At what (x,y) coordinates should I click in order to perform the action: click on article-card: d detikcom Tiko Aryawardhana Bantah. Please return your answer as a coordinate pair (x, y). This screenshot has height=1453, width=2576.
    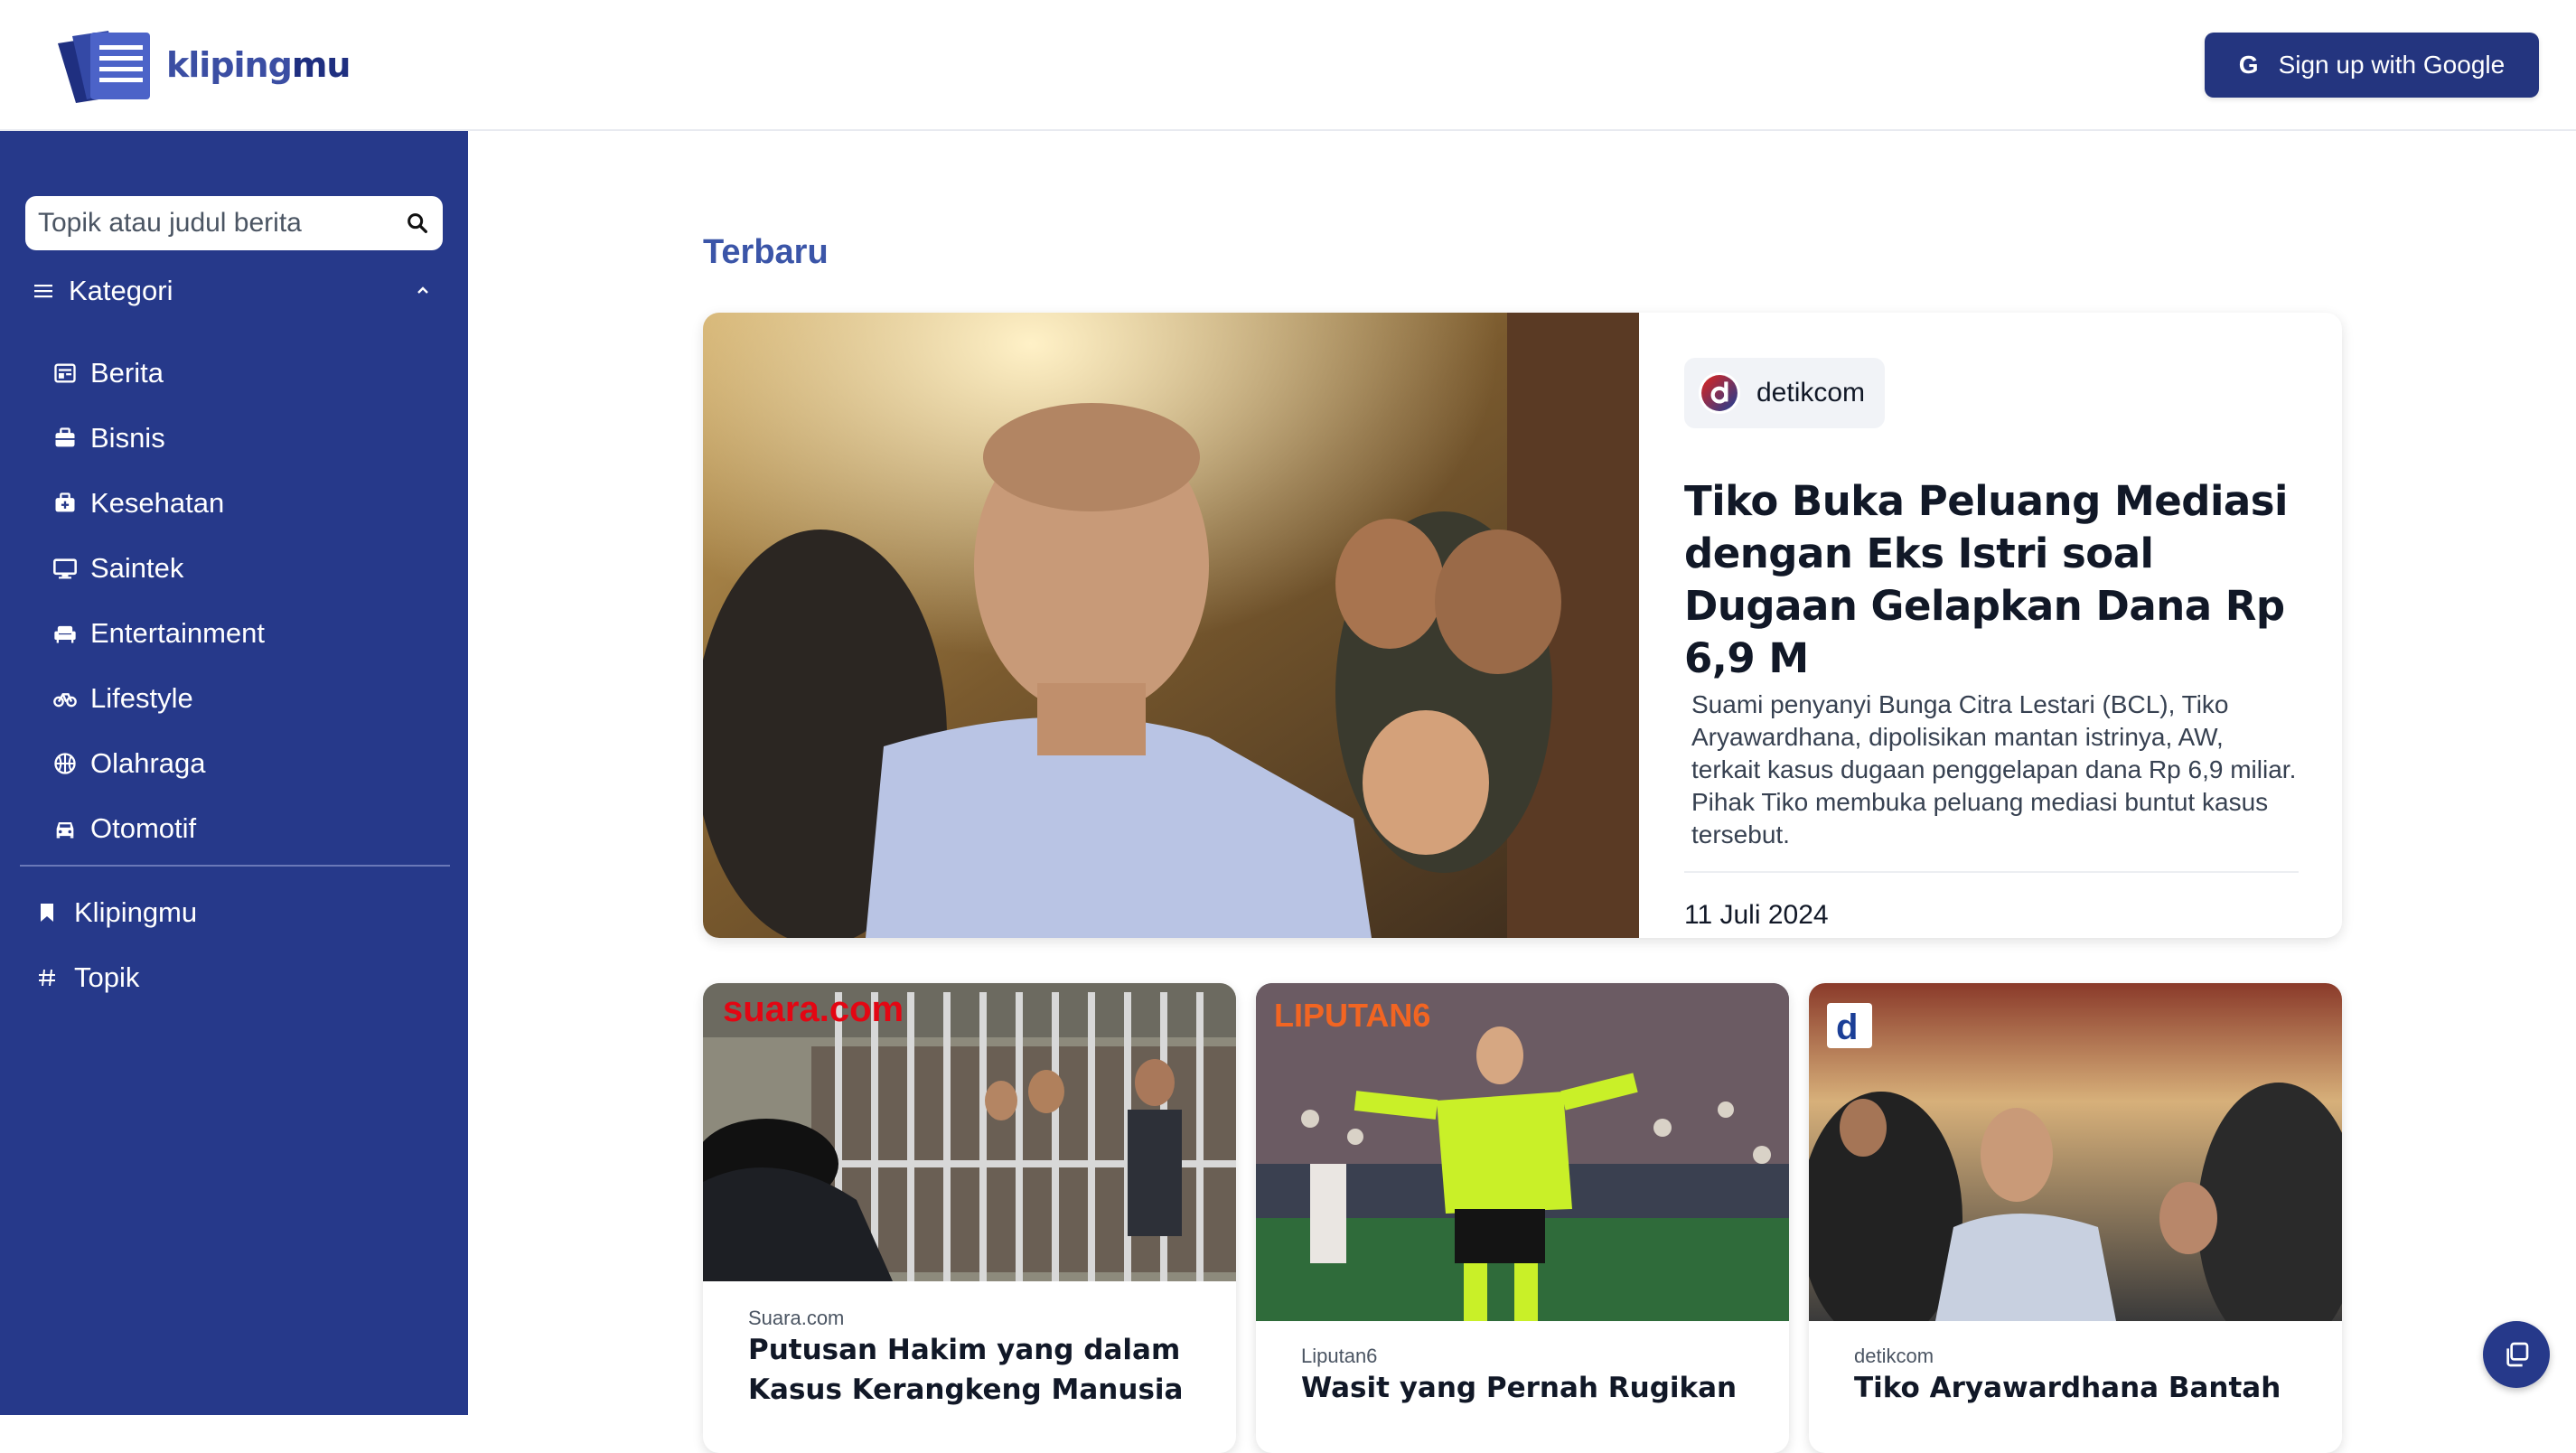
    Looking at the image, I should click on (2075, 1218).